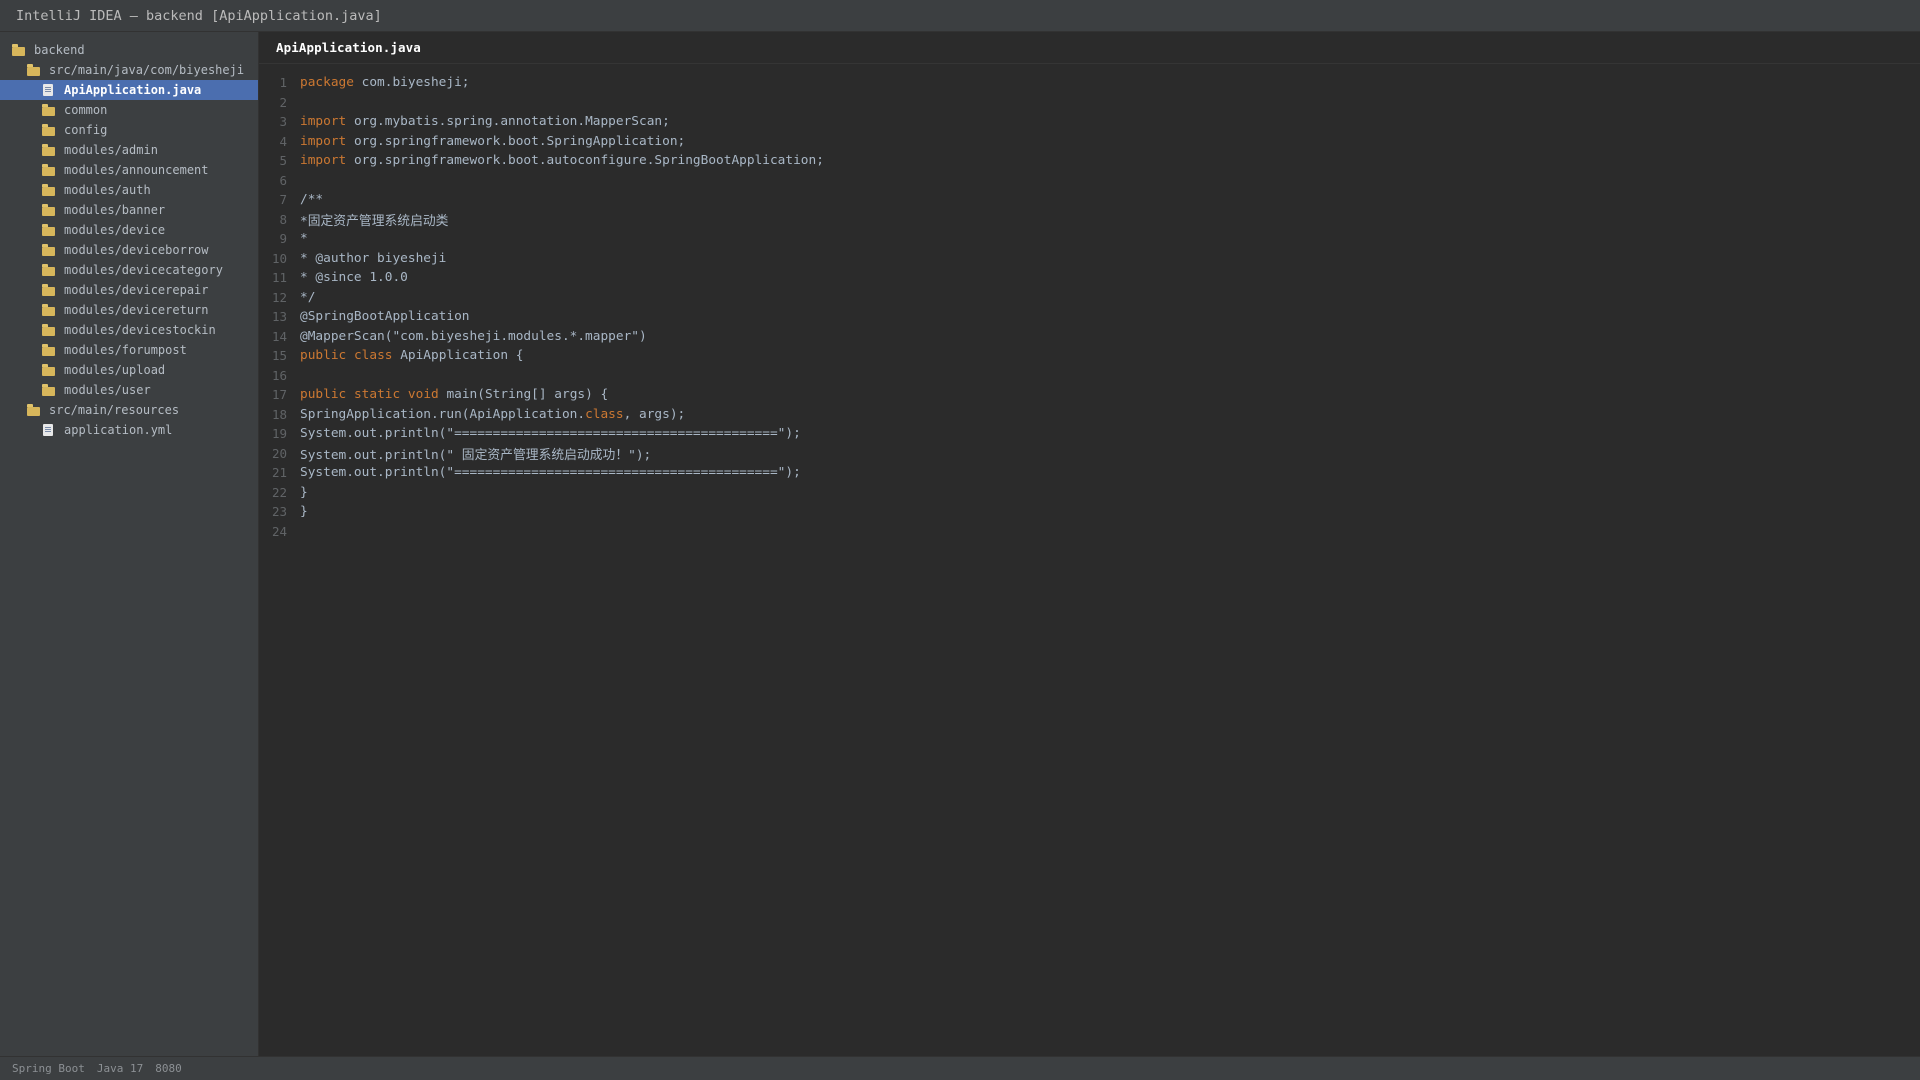  I want to click on line-number: 19, so click(279, 434).